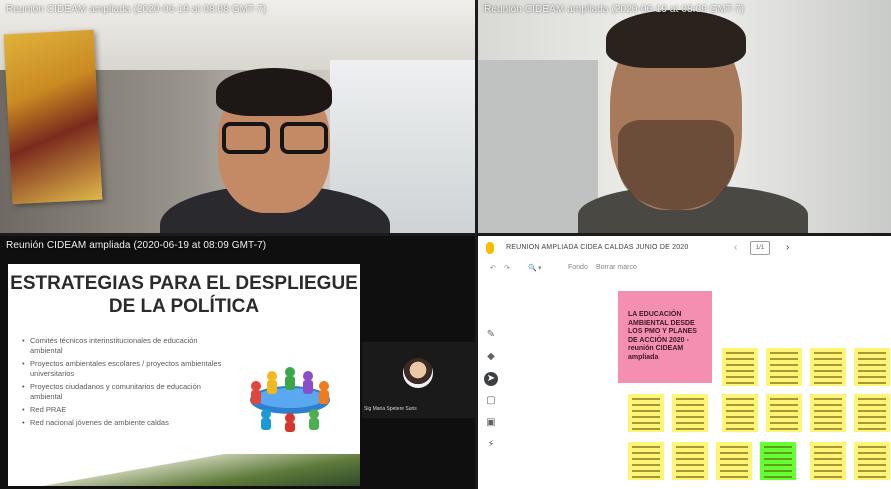 The width and height of the screenshot is (891, 489). What do you see at coordinates (491, 423) in the screenshot?
I see `image-icon: ▣` at bounding box center [491, 423].